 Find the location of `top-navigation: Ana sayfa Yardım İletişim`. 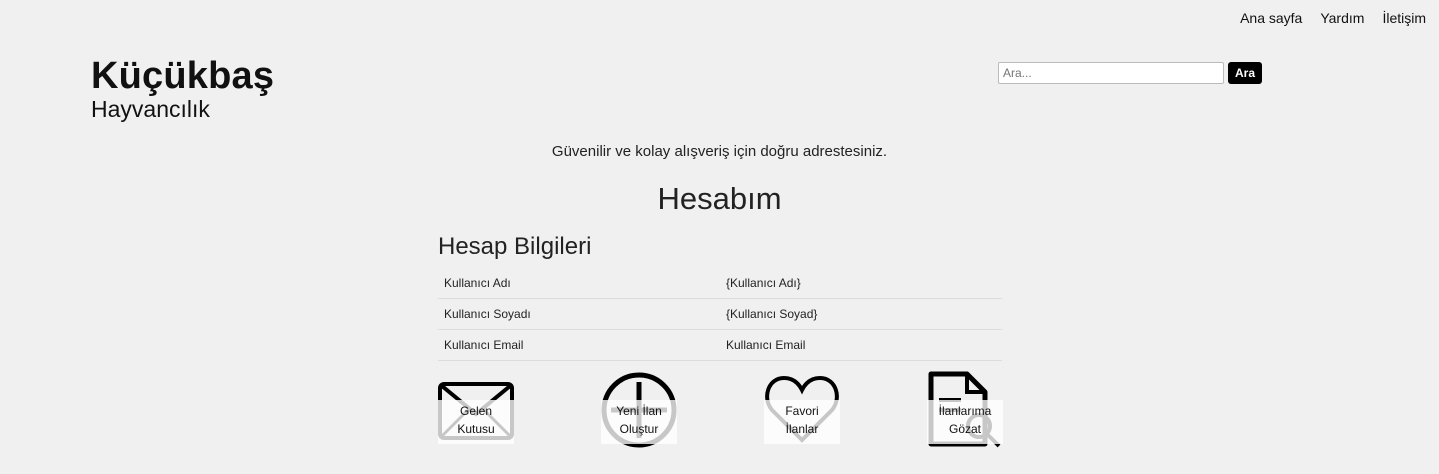

top-navigation: Ana sayfa Yardım İletişim is located at coordinates (1333, 18).